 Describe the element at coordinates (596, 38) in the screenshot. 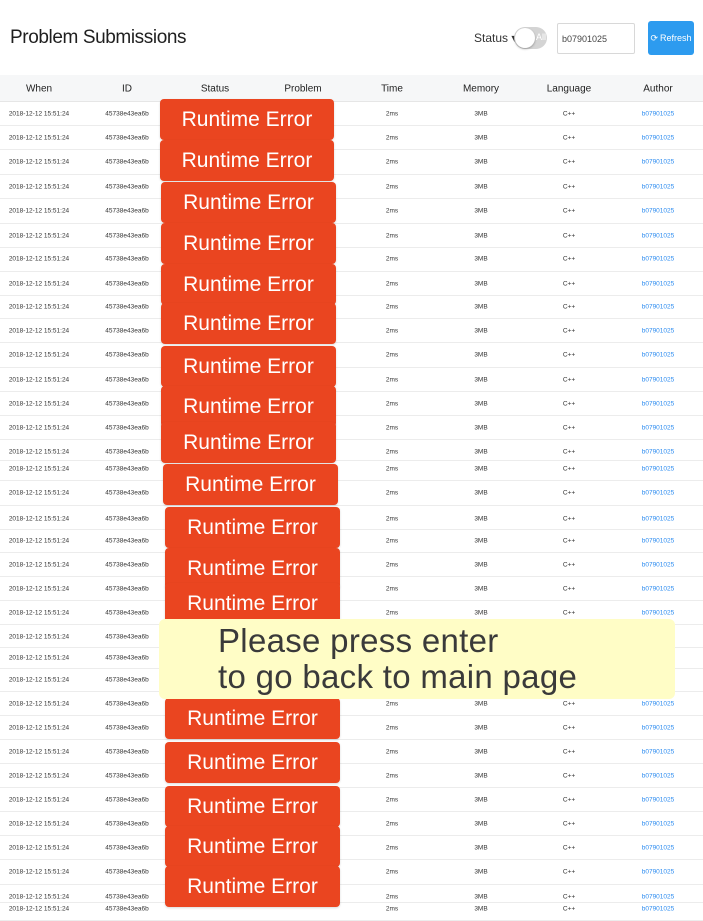

I see `author-search-input` at that location.